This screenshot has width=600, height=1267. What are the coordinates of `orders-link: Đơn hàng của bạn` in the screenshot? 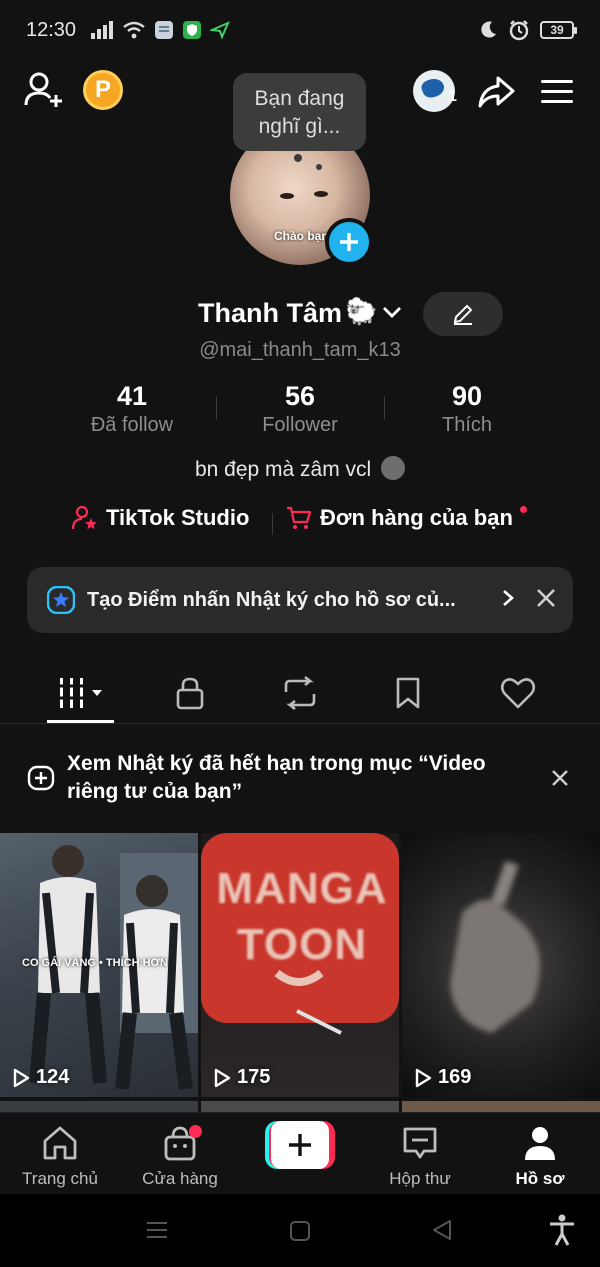 It's located at (399, 518).